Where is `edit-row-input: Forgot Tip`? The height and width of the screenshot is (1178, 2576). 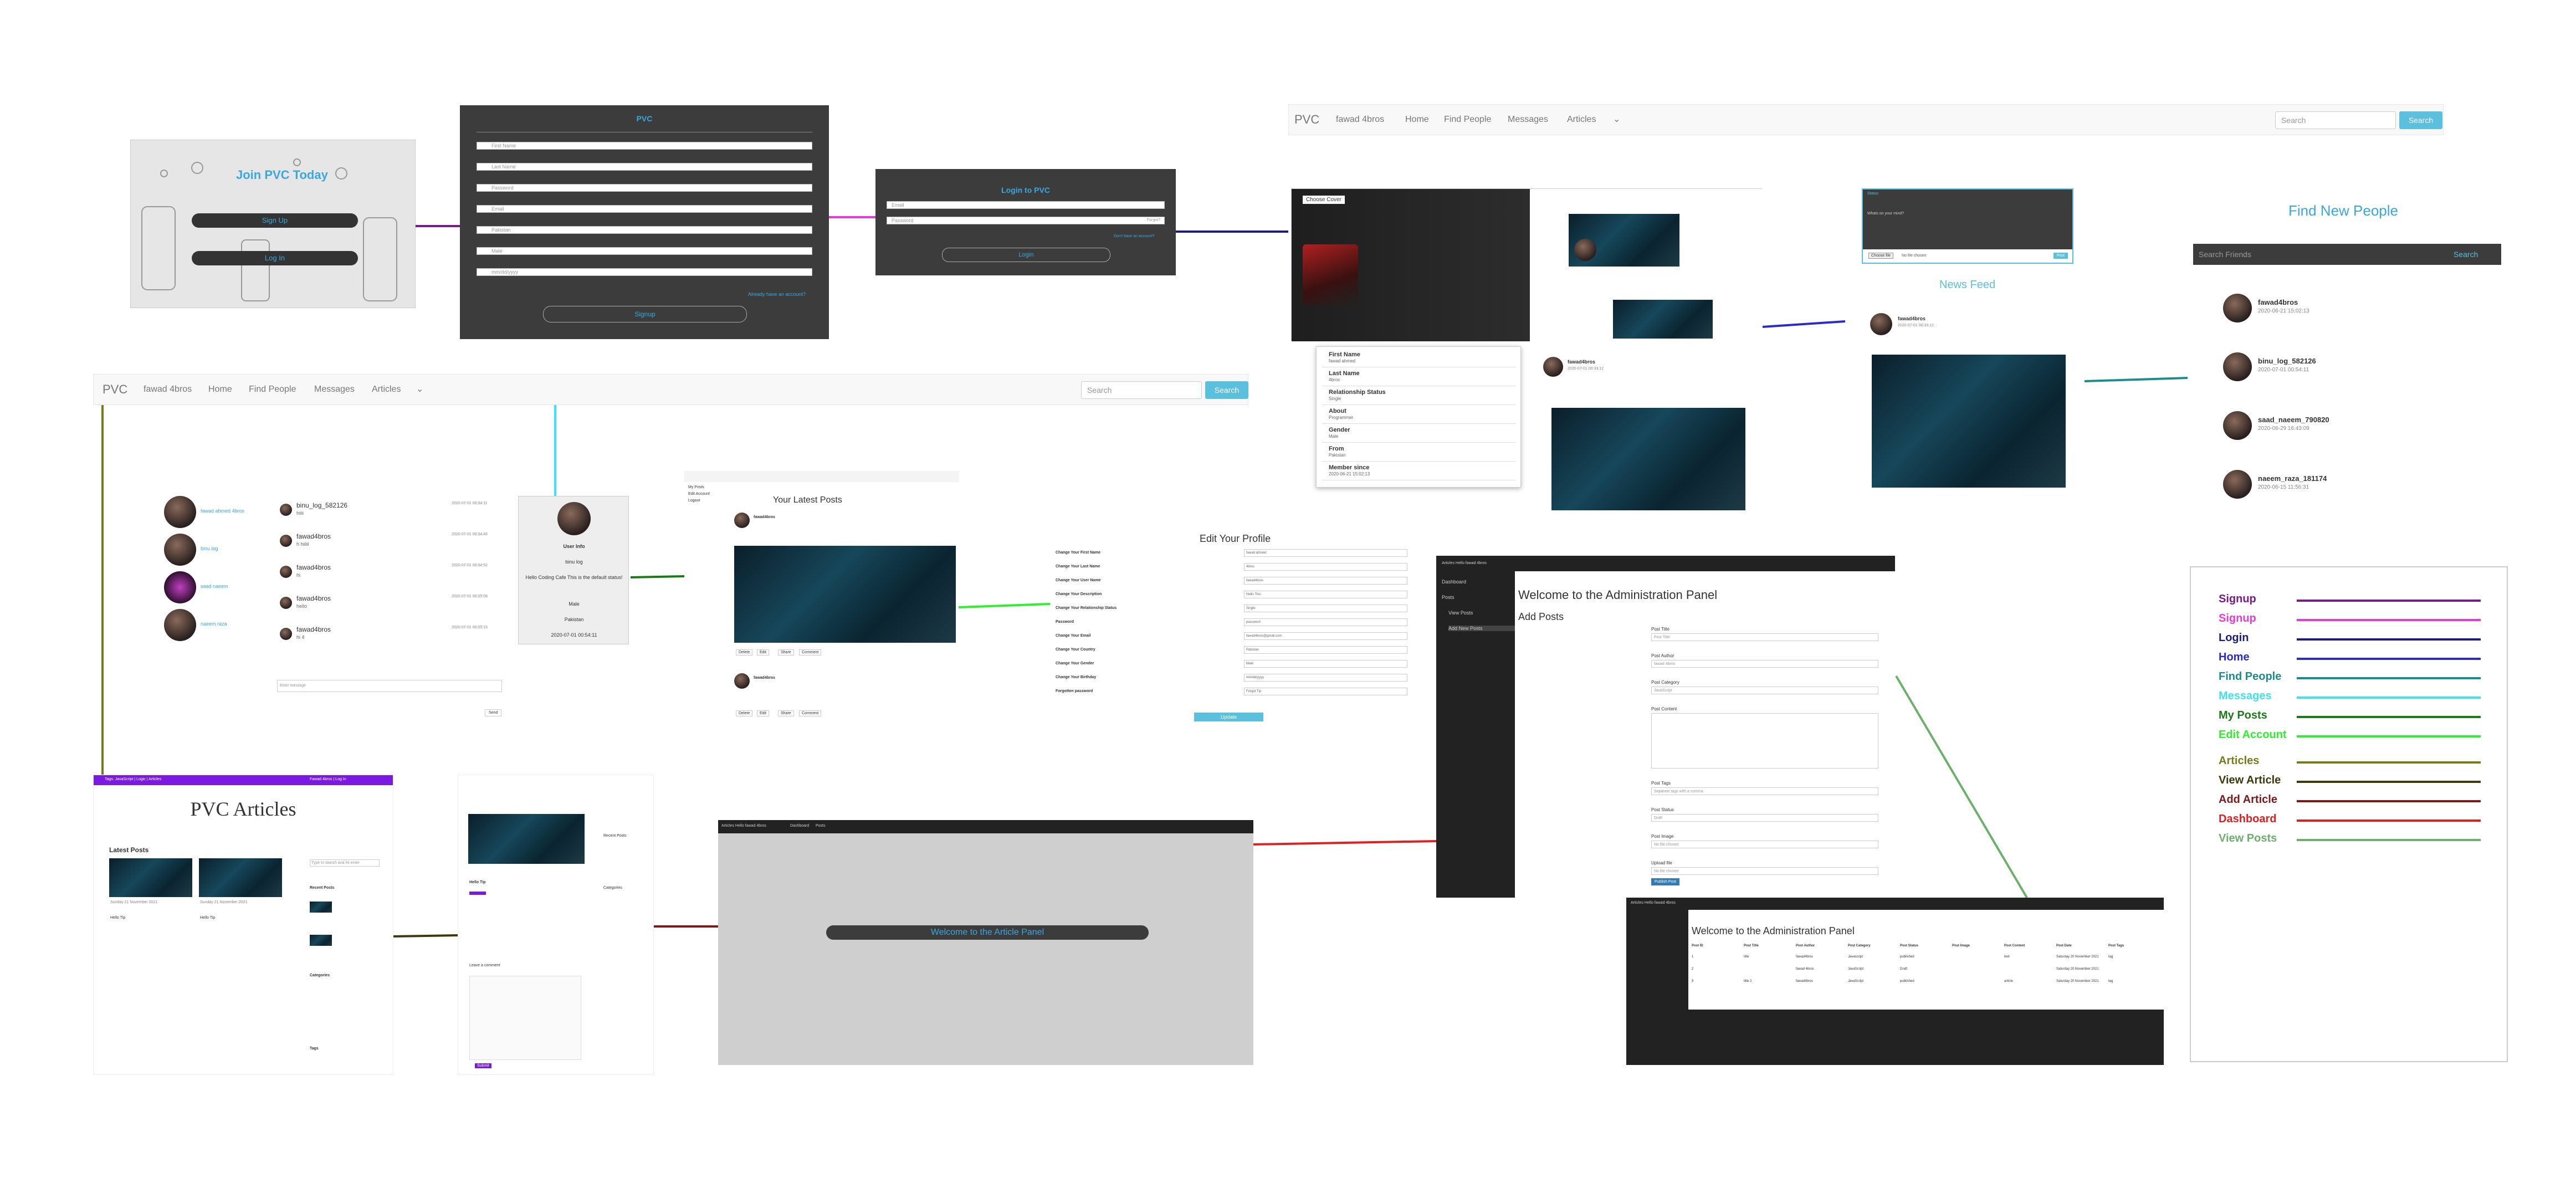
edit-row-input: Forgot Tip is located at coordinates (1325, 692).